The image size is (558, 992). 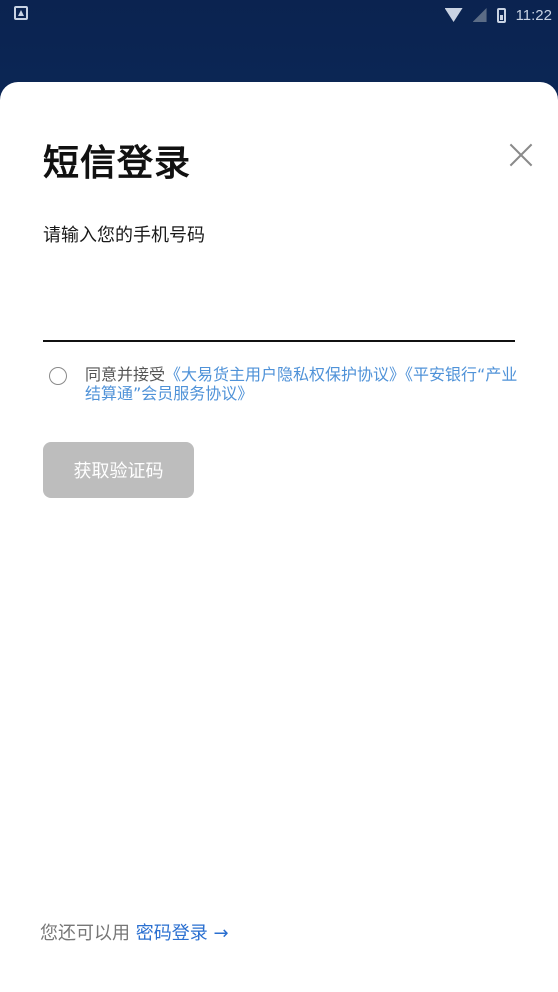 What do you see at coordinates (285, 374) in the screenshot?
I see `privacy-policy-link: 《大易货主用户隐私权保护协议》` at bounding box center [285, 374].